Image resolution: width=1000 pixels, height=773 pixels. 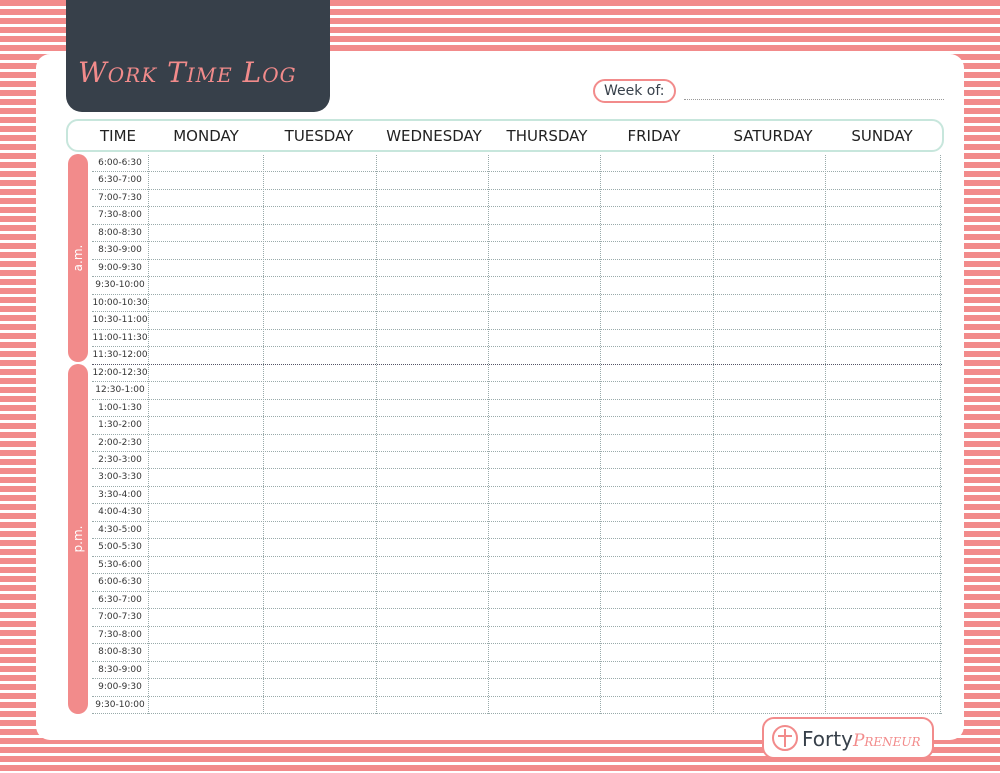 I want to click on time-row: 2:30-3:00, so click(x=517, y=461).